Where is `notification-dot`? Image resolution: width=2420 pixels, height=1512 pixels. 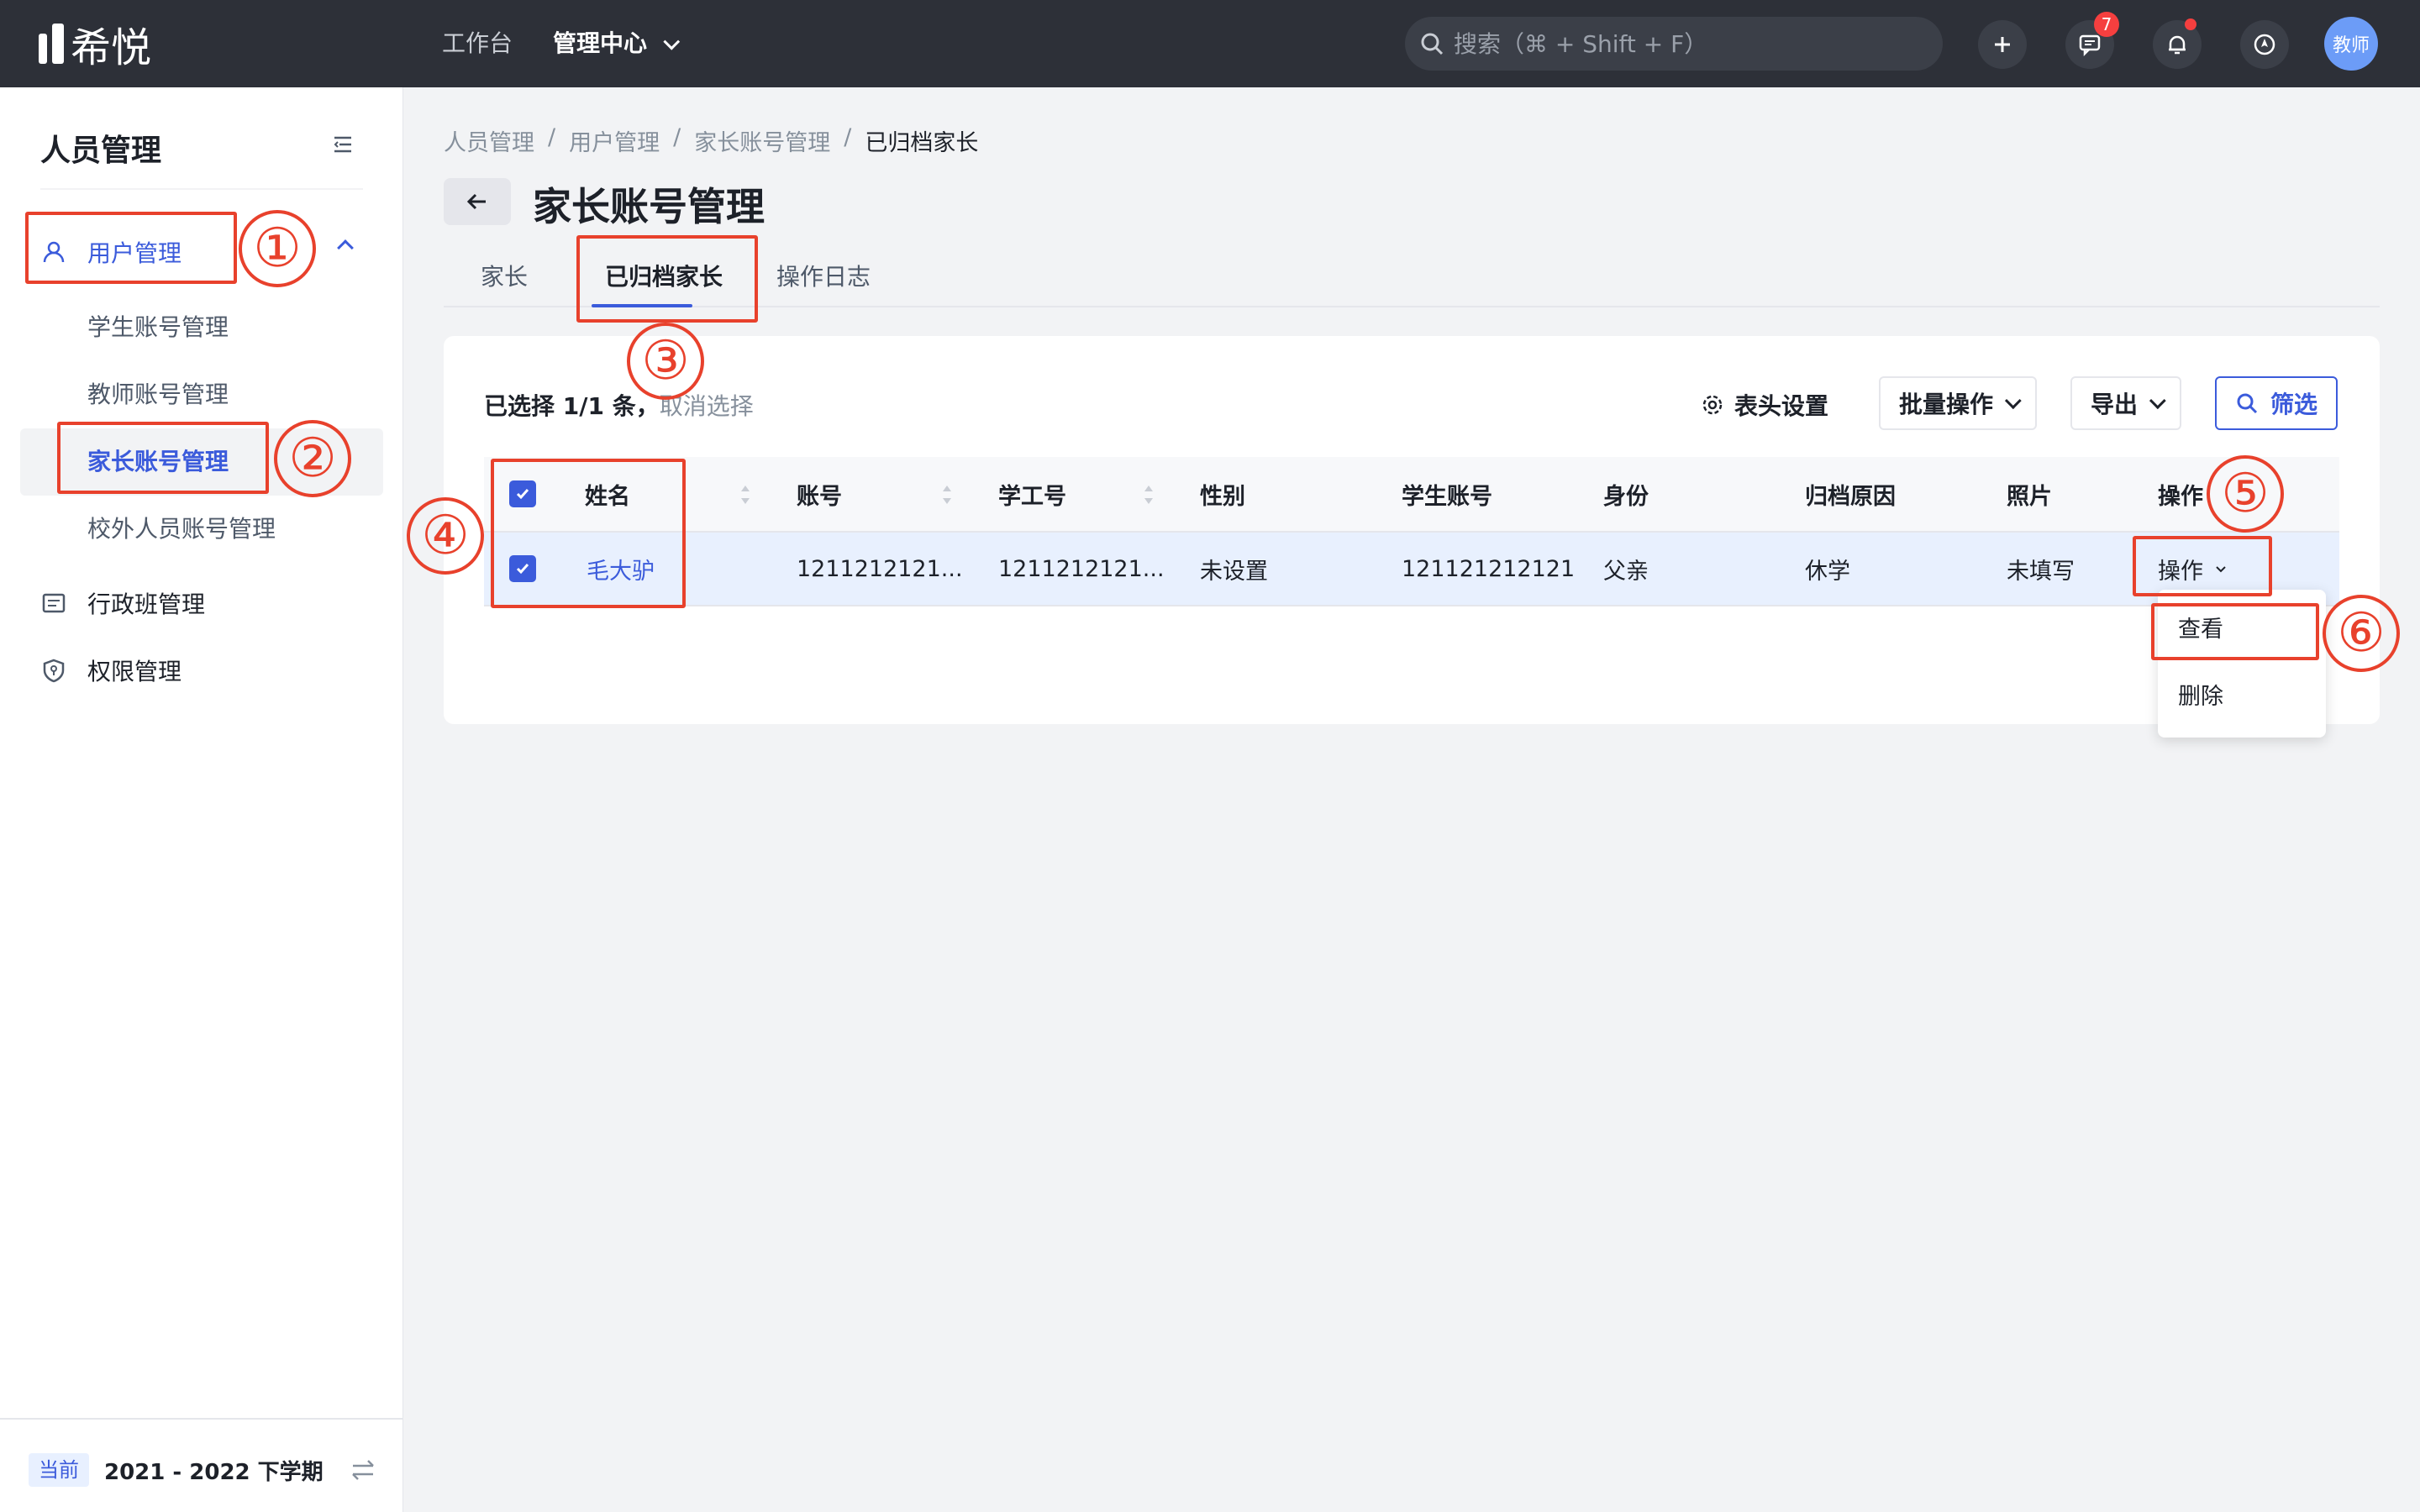 notification-dot is located at coordinates (2190, 24).